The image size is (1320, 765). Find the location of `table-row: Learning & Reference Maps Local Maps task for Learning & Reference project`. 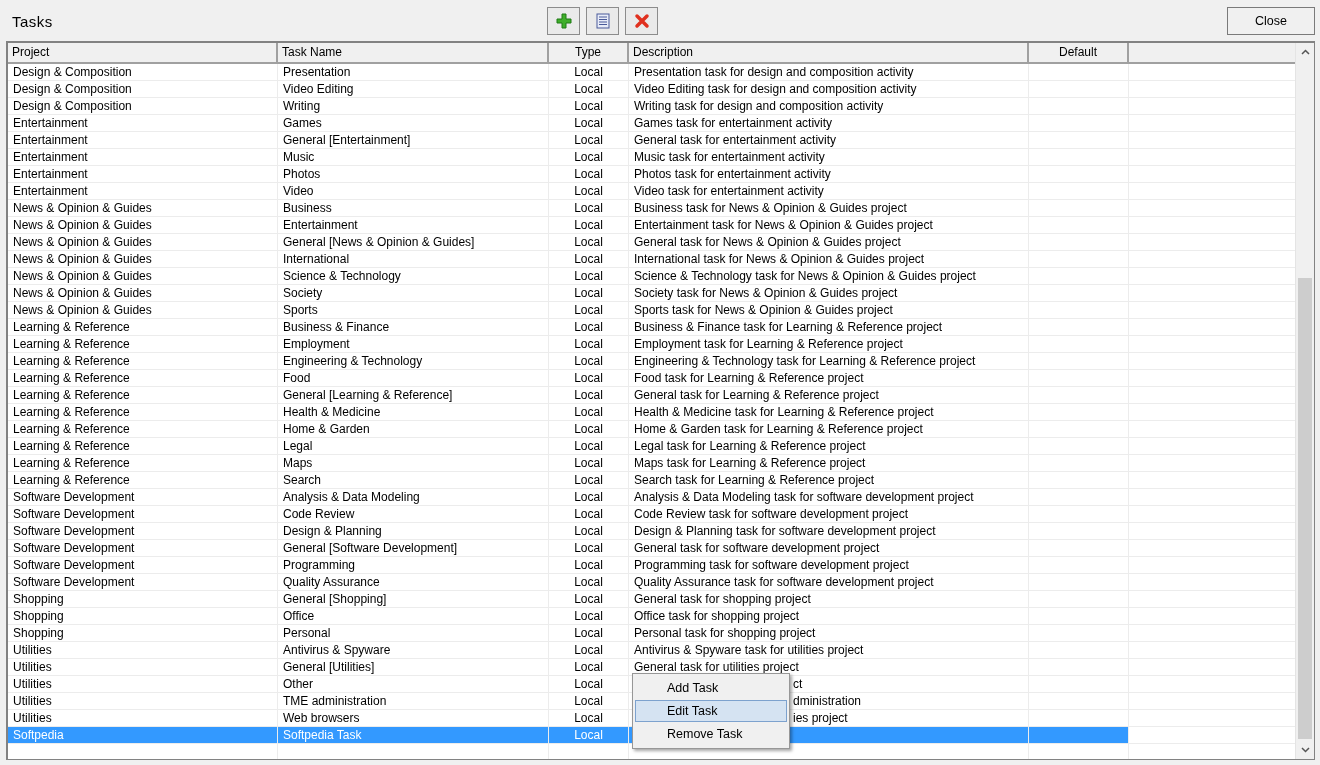

table-row: Learning & Reference Maps Local Maps task for Learning & Reference project is located at coordinates (568, 463).